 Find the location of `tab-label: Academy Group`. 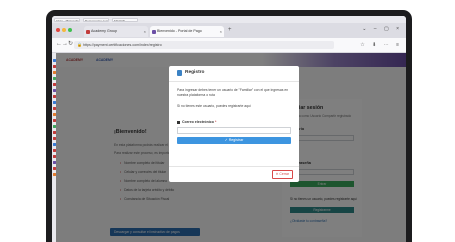

tab-label: Academy Group is located at coordinates (104, 31).